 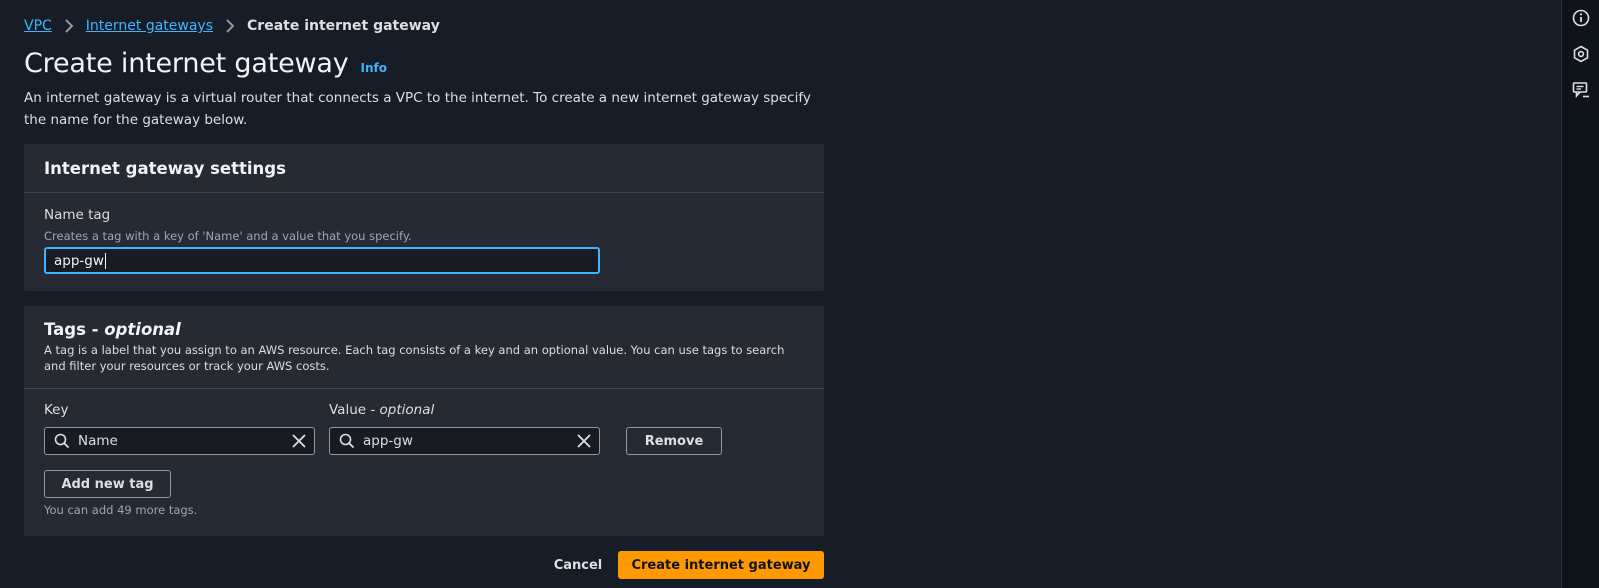 What do you see at coordinates (1581, 54) in the screenshot?
I see `hexagon-settings-icon` at bounding box center [1581, 54].